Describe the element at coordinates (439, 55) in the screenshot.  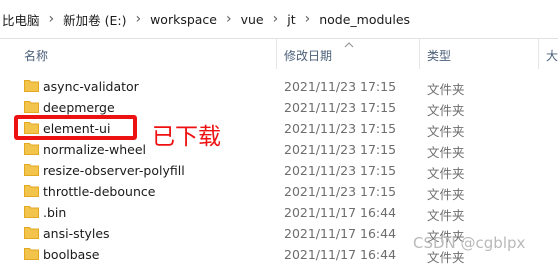
I see `column-header-type: 类型` at that location.